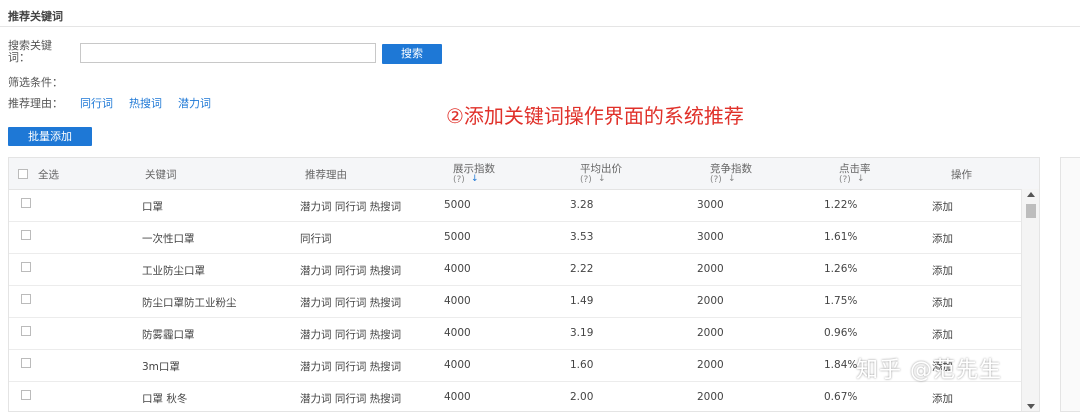 This screenshot has height=412, width=1080. Describe the element at coordinates (929, 370) in the screenshot. I see `watermark: 知乎 @范先生` at that location.